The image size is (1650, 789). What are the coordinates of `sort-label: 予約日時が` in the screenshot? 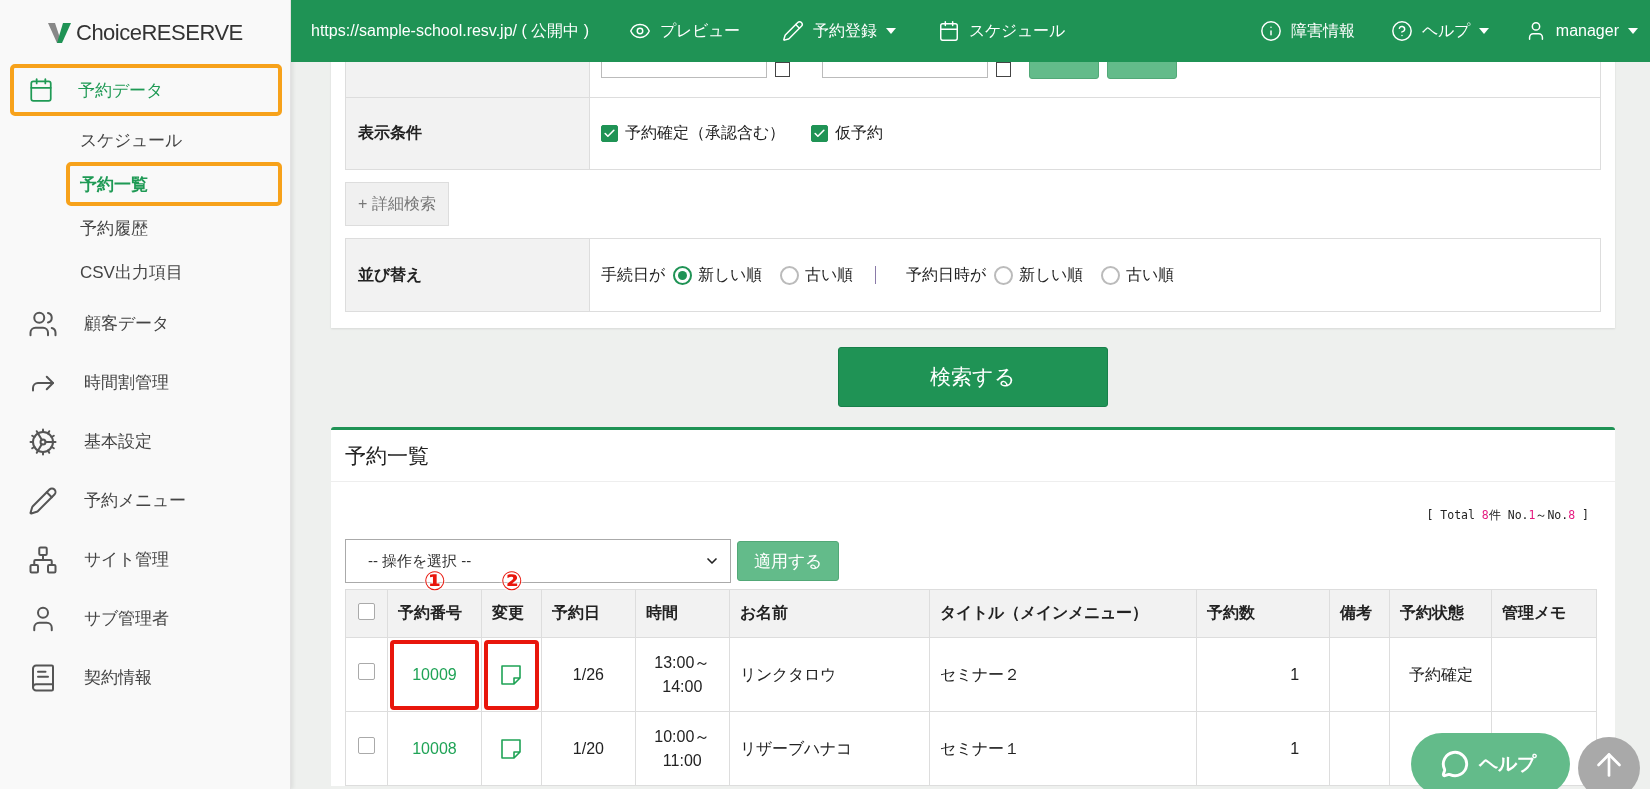 It's located at (946, 274).